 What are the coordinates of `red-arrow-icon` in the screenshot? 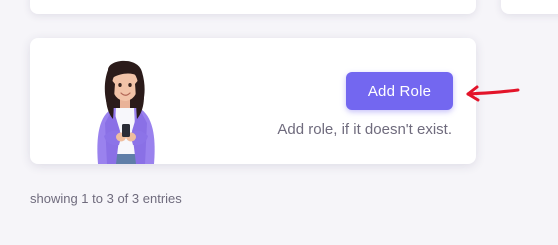 It's located at (493, 93).